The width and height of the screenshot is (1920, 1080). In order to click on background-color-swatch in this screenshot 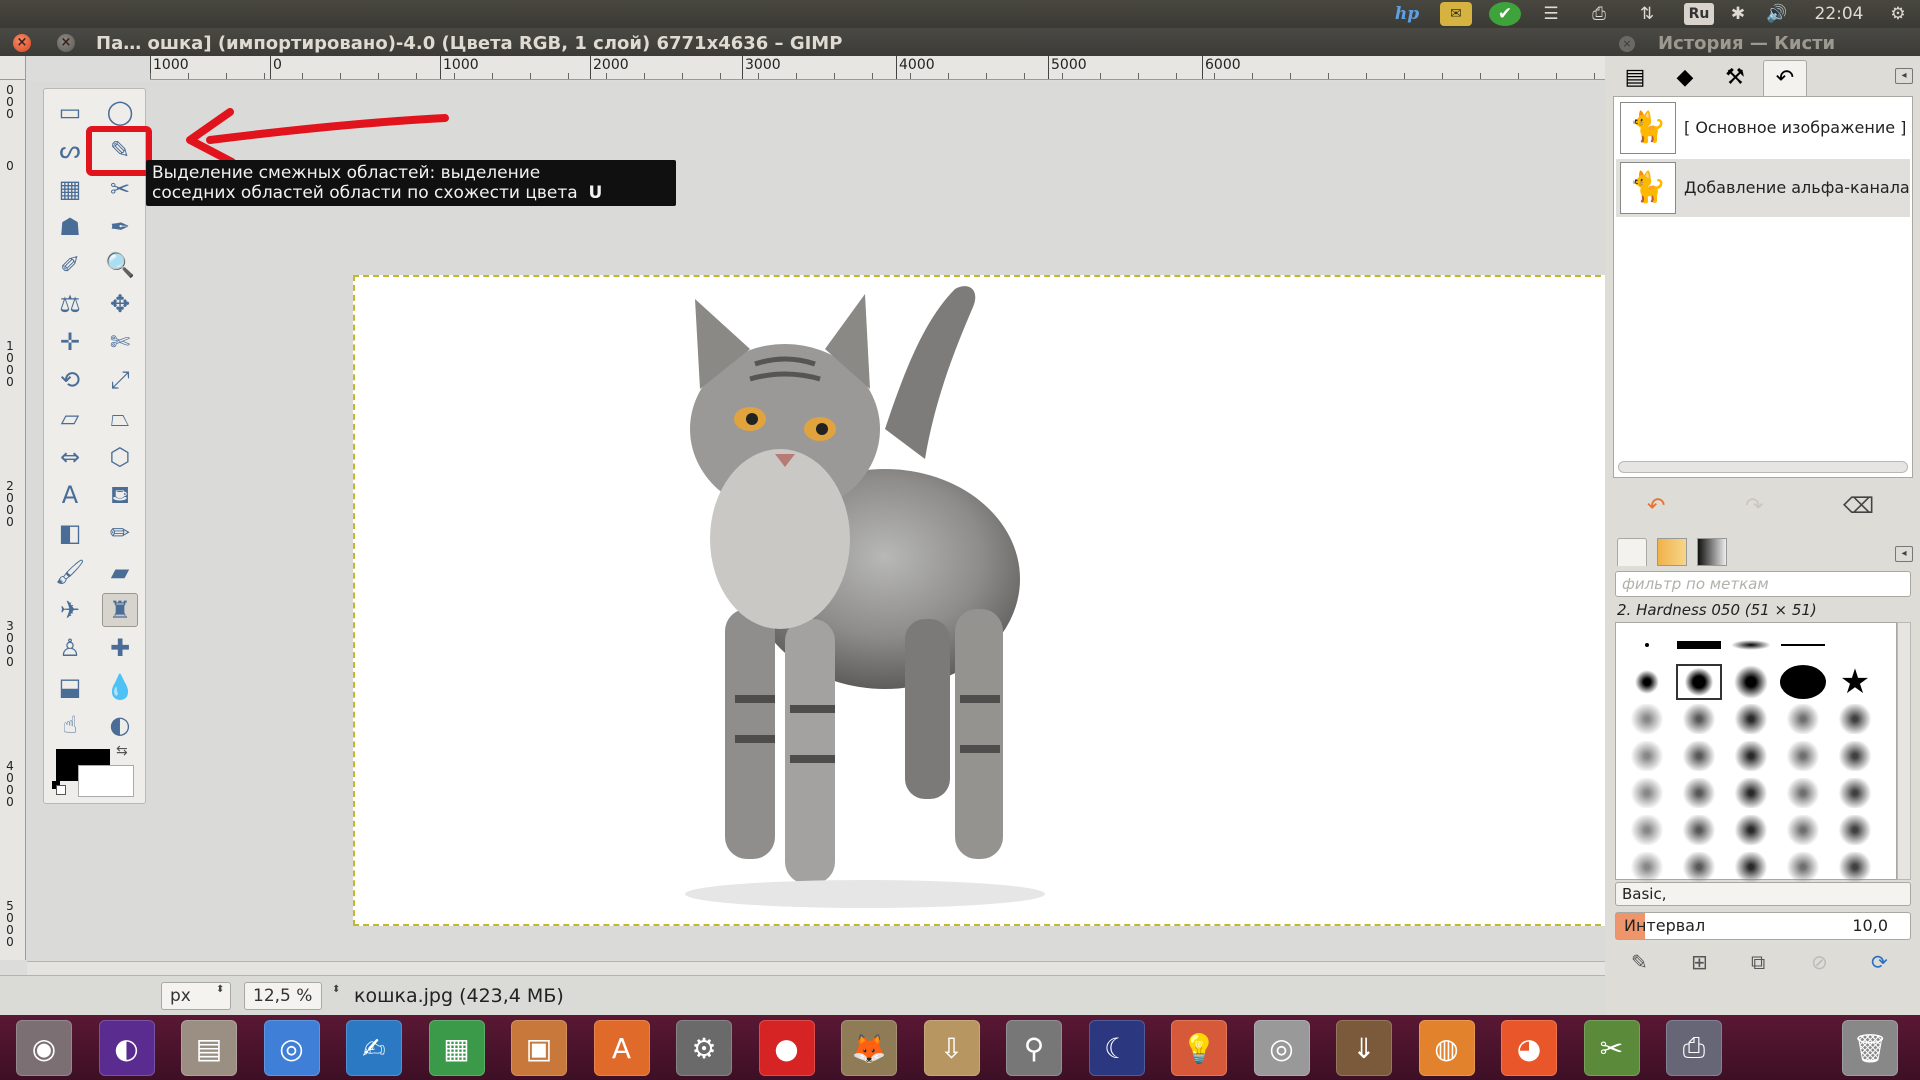, I will do `click(106, 781)`.